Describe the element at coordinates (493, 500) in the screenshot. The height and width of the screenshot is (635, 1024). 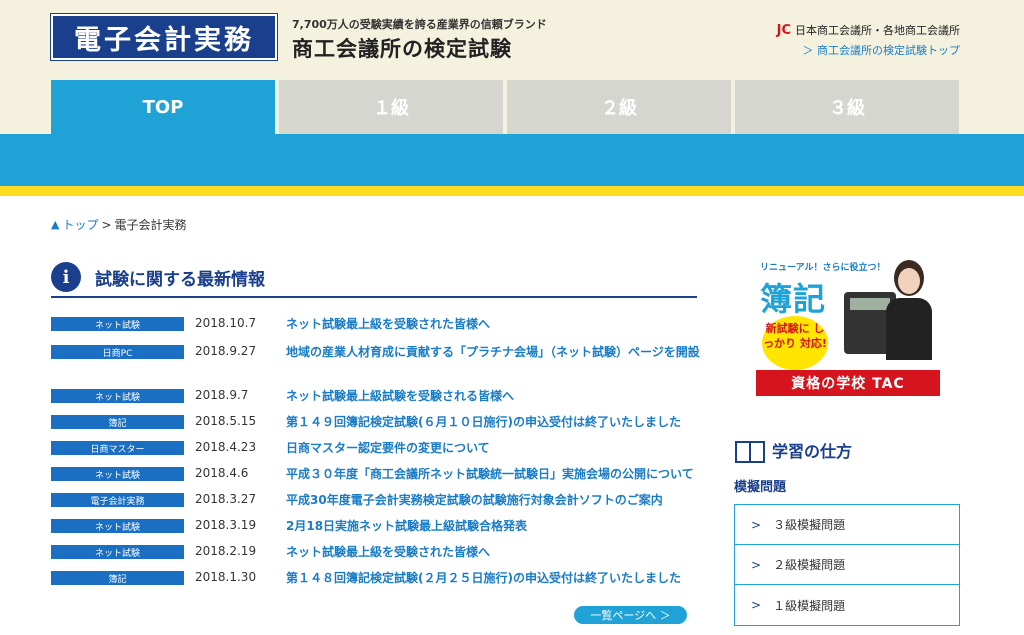
I see `news-link: 平成30年度電子会計実務検定試験の試験施行対象会計ソフトのご案内` at that location.